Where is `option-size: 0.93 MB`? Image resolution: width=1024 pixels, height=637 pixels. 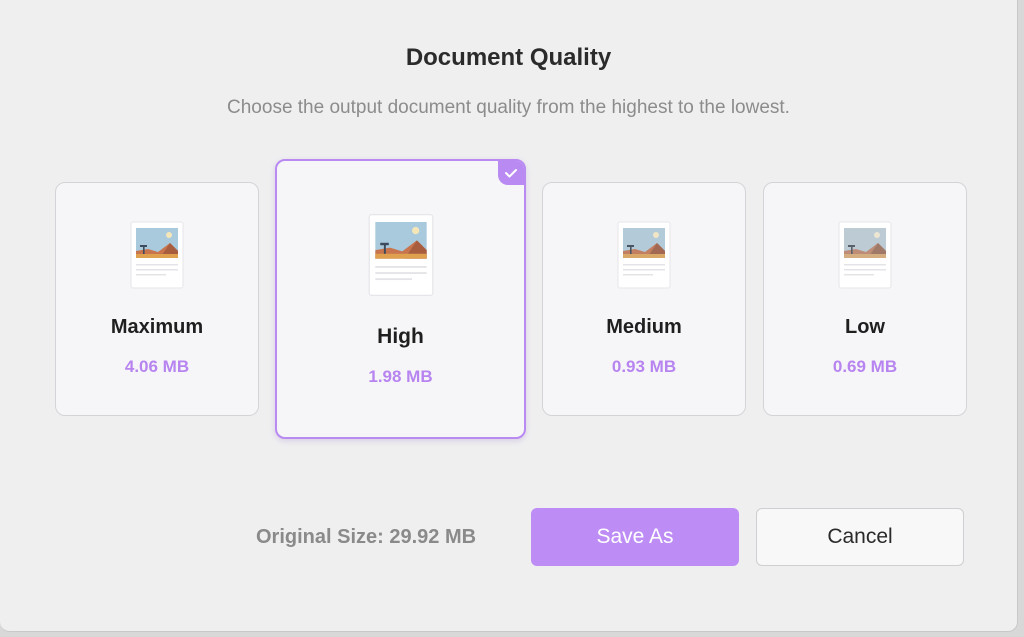
option-size: 0.93 MB is located at coordinates (644, 366).